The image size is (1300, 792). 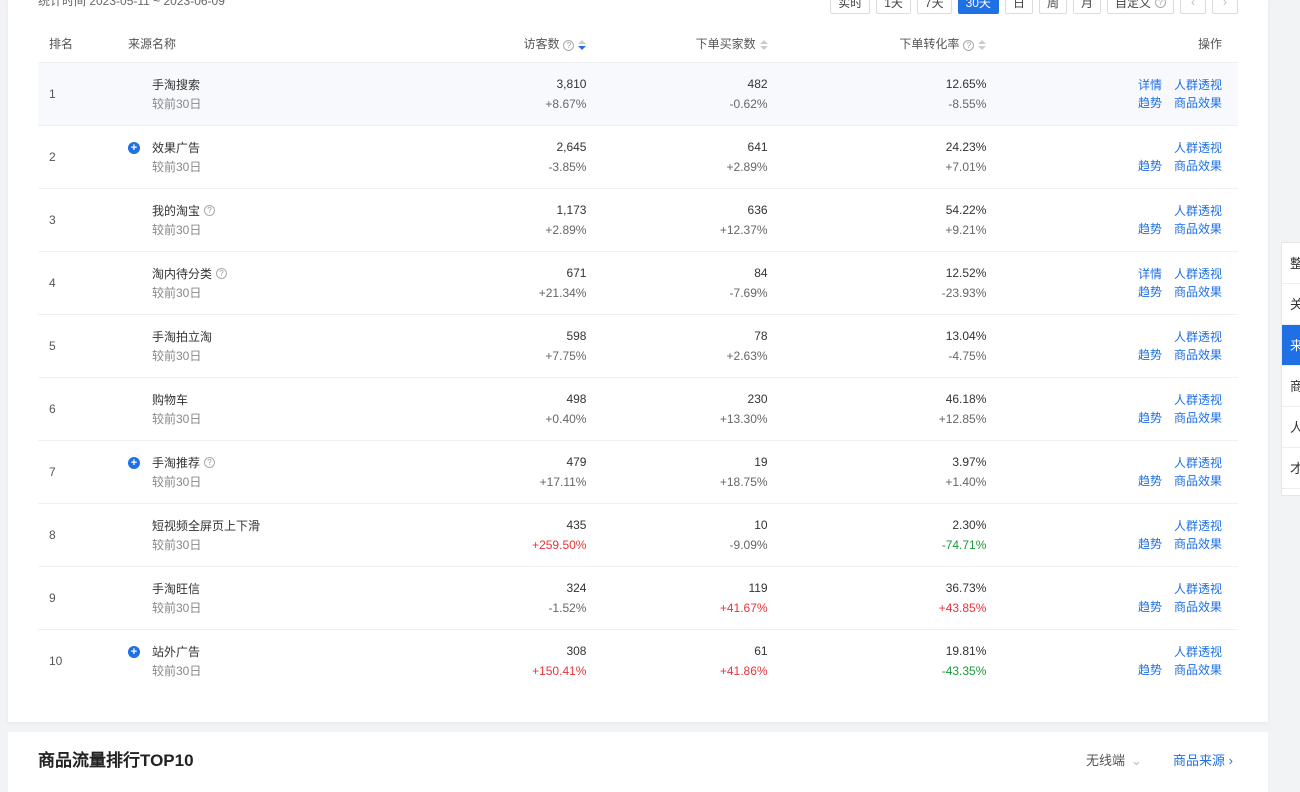 What do you see at coordinates (566, 229) in the screenshot?
I see `visitors-change: +2.89%` at bounding box center [566, 229].